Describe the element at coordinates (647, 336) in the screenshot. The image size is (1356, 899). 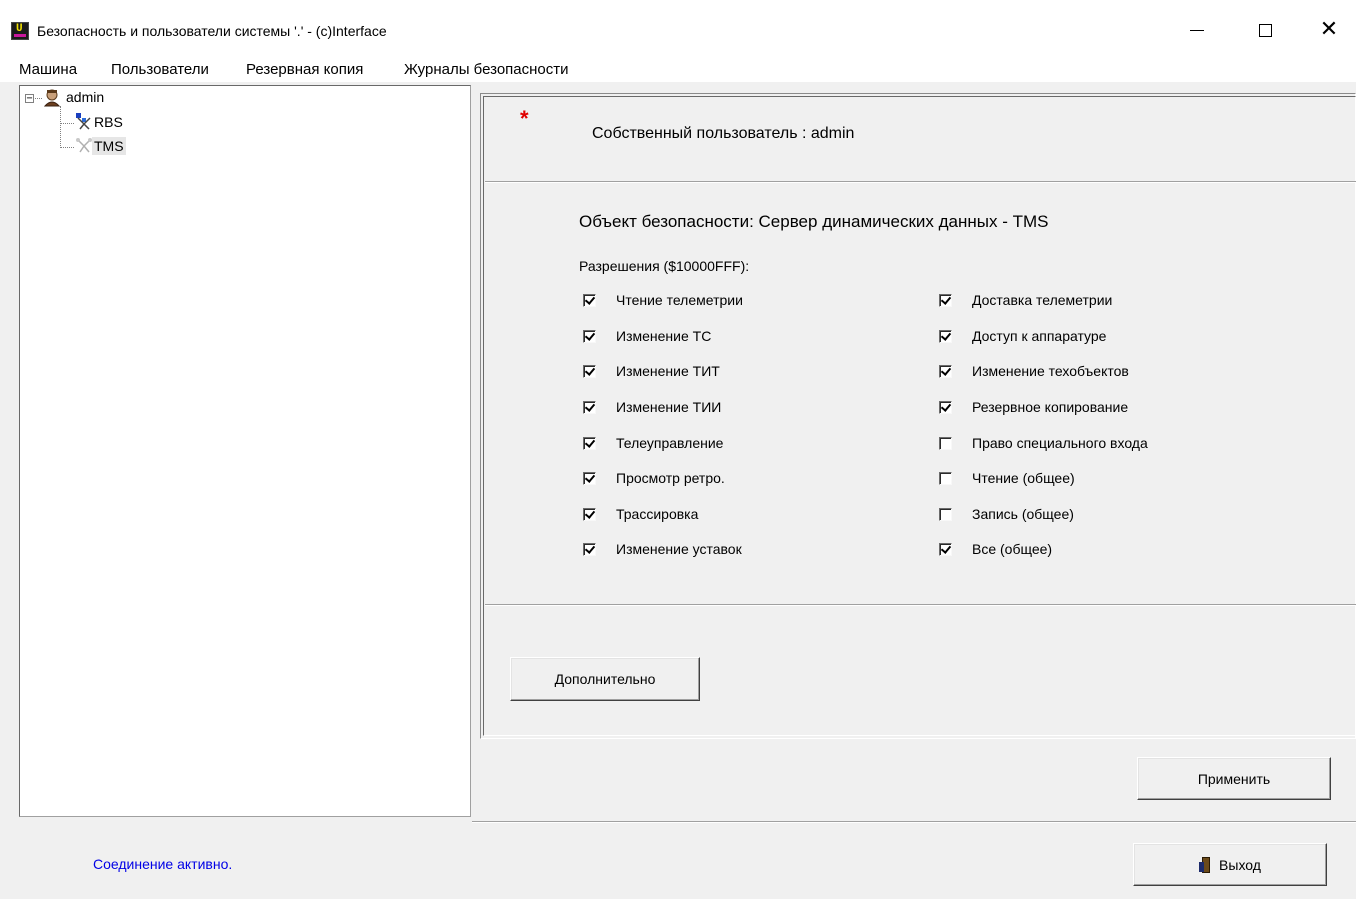
I see `permission-checkbox: Изменение ТС` at that location.